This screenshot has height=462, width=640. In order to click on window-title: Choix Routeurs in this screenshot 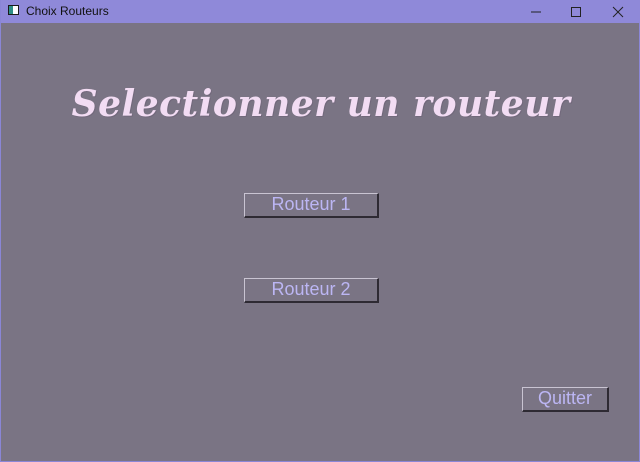, I will do `click(67, 11)`.